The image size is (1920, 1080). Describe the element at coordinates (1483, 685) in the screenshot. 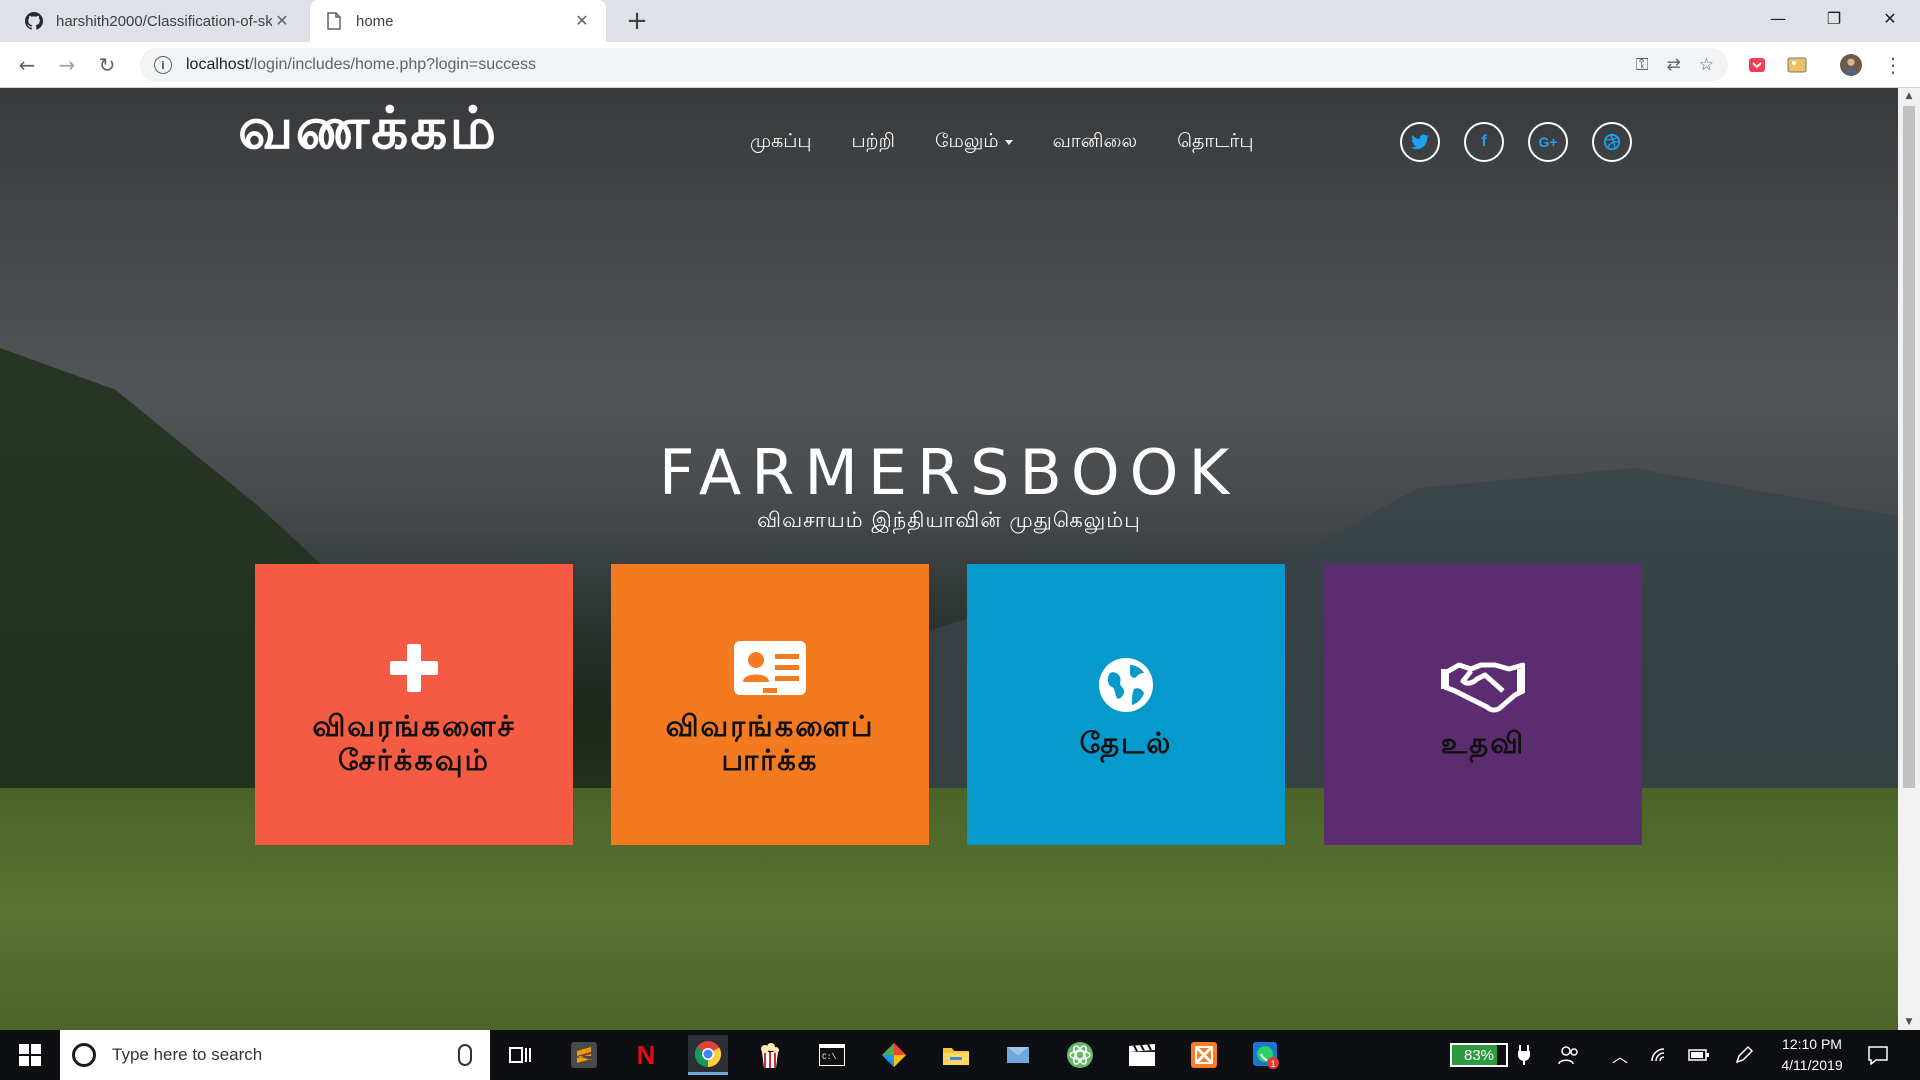

I see `handshake-icon` at that location.